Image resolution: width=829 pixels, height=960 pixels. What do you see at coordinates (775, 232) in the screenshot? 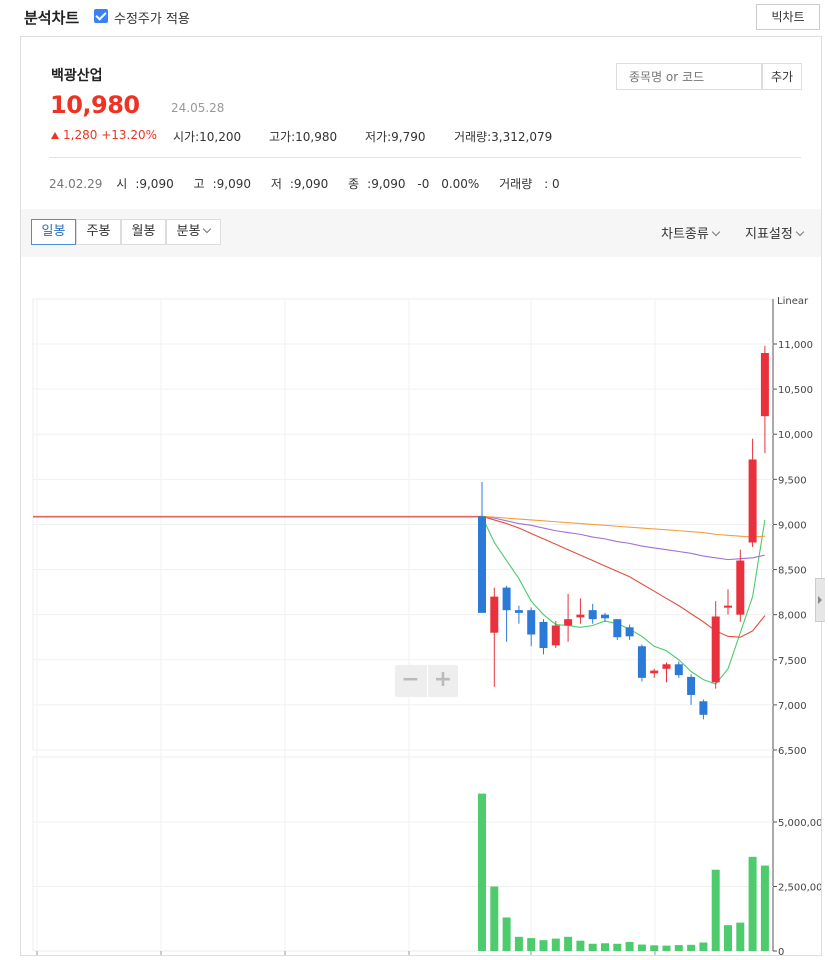
I see `indicator-settings-menu: 지표설정` at bounding box center [775, 232].